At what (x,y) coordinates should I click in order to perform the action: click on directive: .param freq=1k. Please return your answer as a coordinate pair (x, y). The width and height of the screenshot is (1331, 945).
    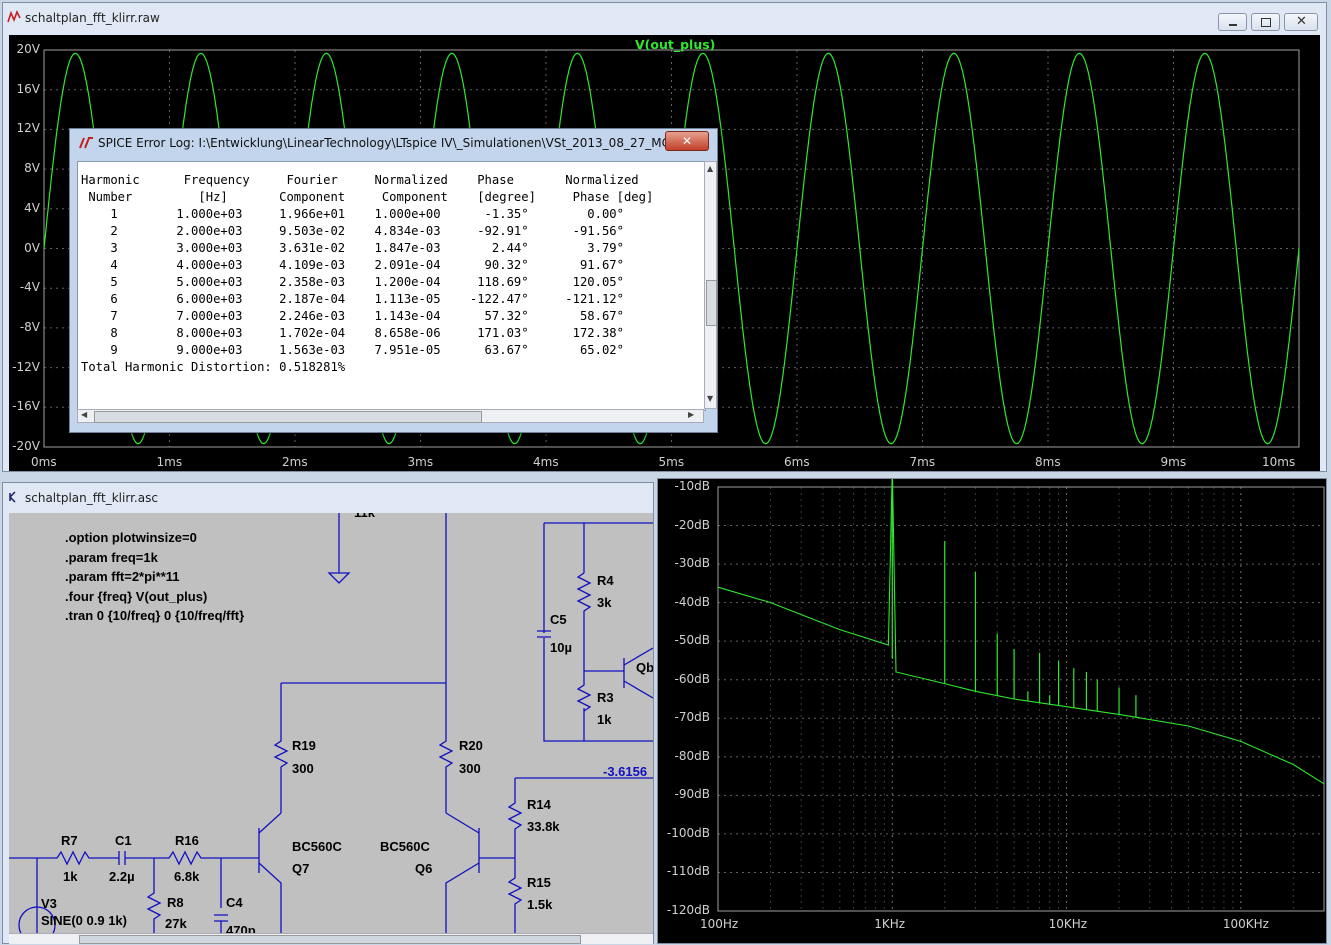
    Looking at the image, I should click on (111, 557).